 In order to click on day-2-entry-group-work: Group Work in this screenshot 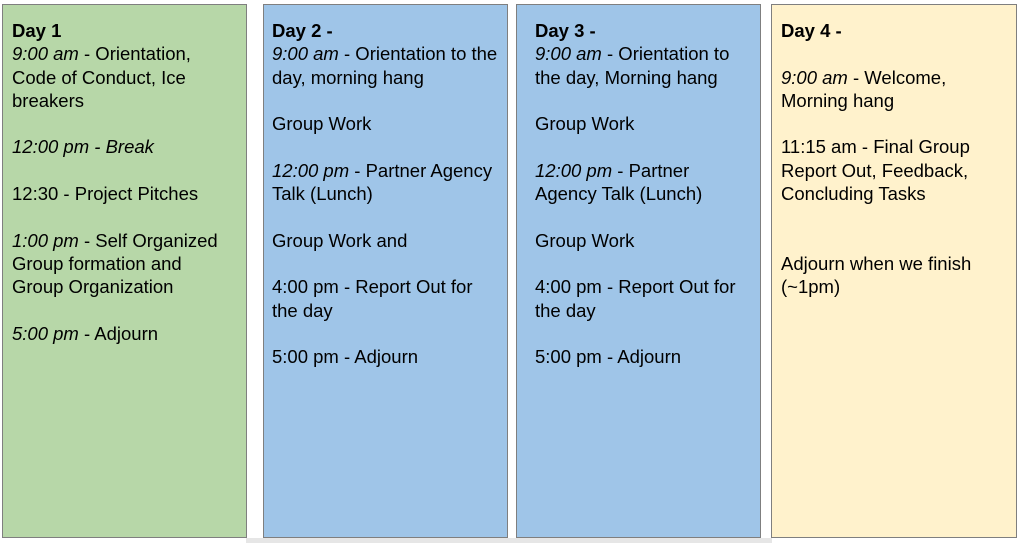, I will do `click(322, 124)`.